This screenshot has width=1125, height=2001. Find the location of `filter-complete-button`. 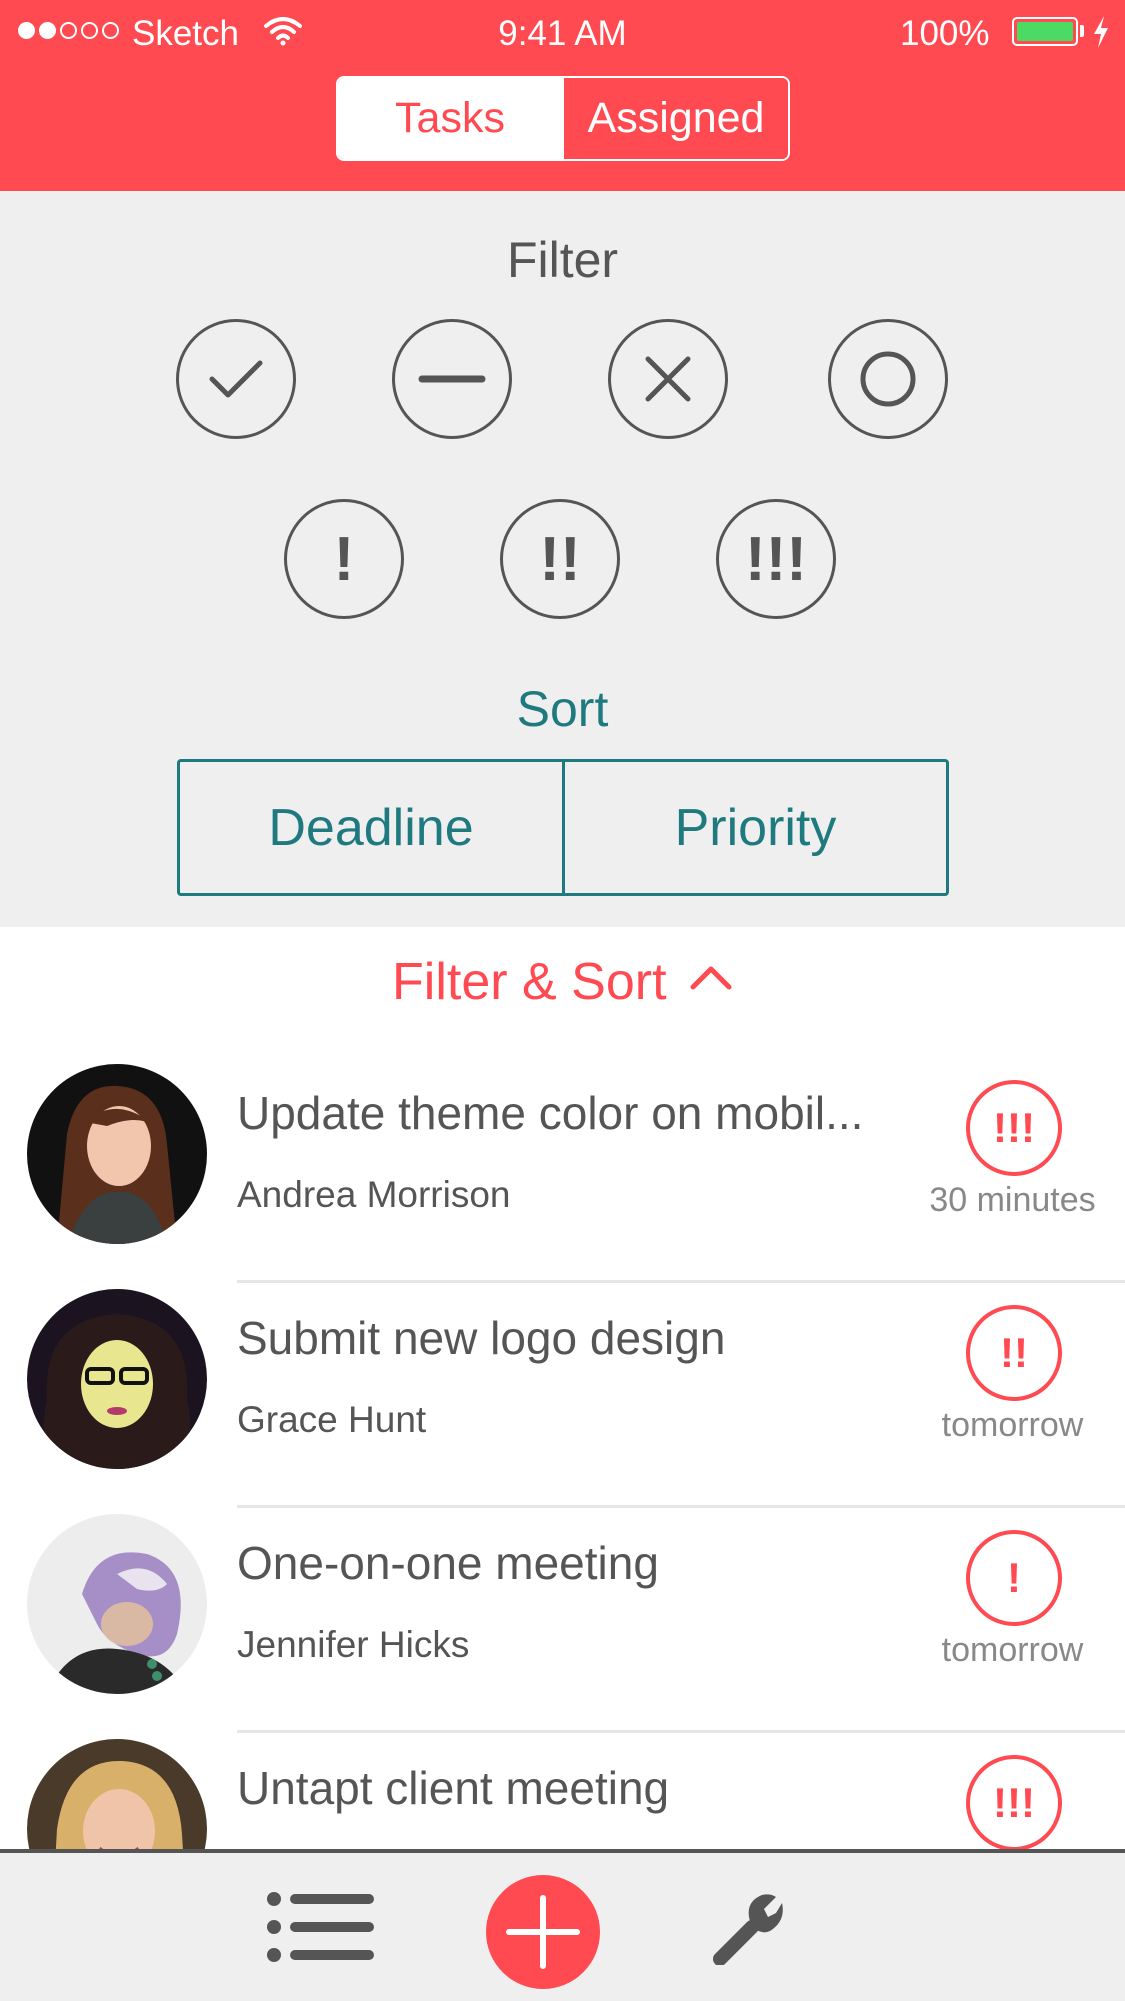

filter-complete-button is located at coordinates (236, 379).